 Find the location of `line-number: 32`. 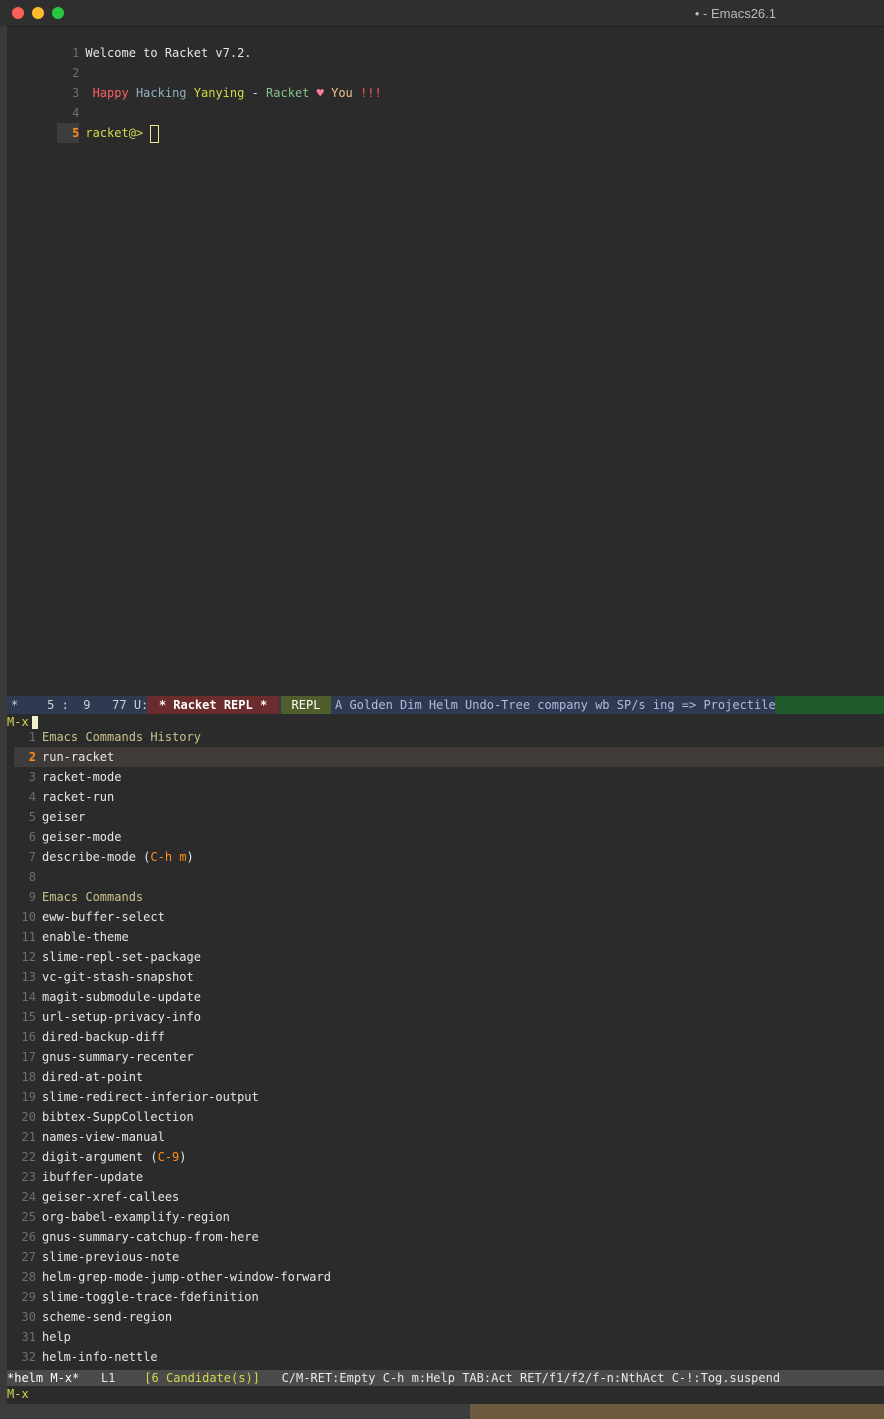

line-number: 32 is located at coordinates (28, 1357).